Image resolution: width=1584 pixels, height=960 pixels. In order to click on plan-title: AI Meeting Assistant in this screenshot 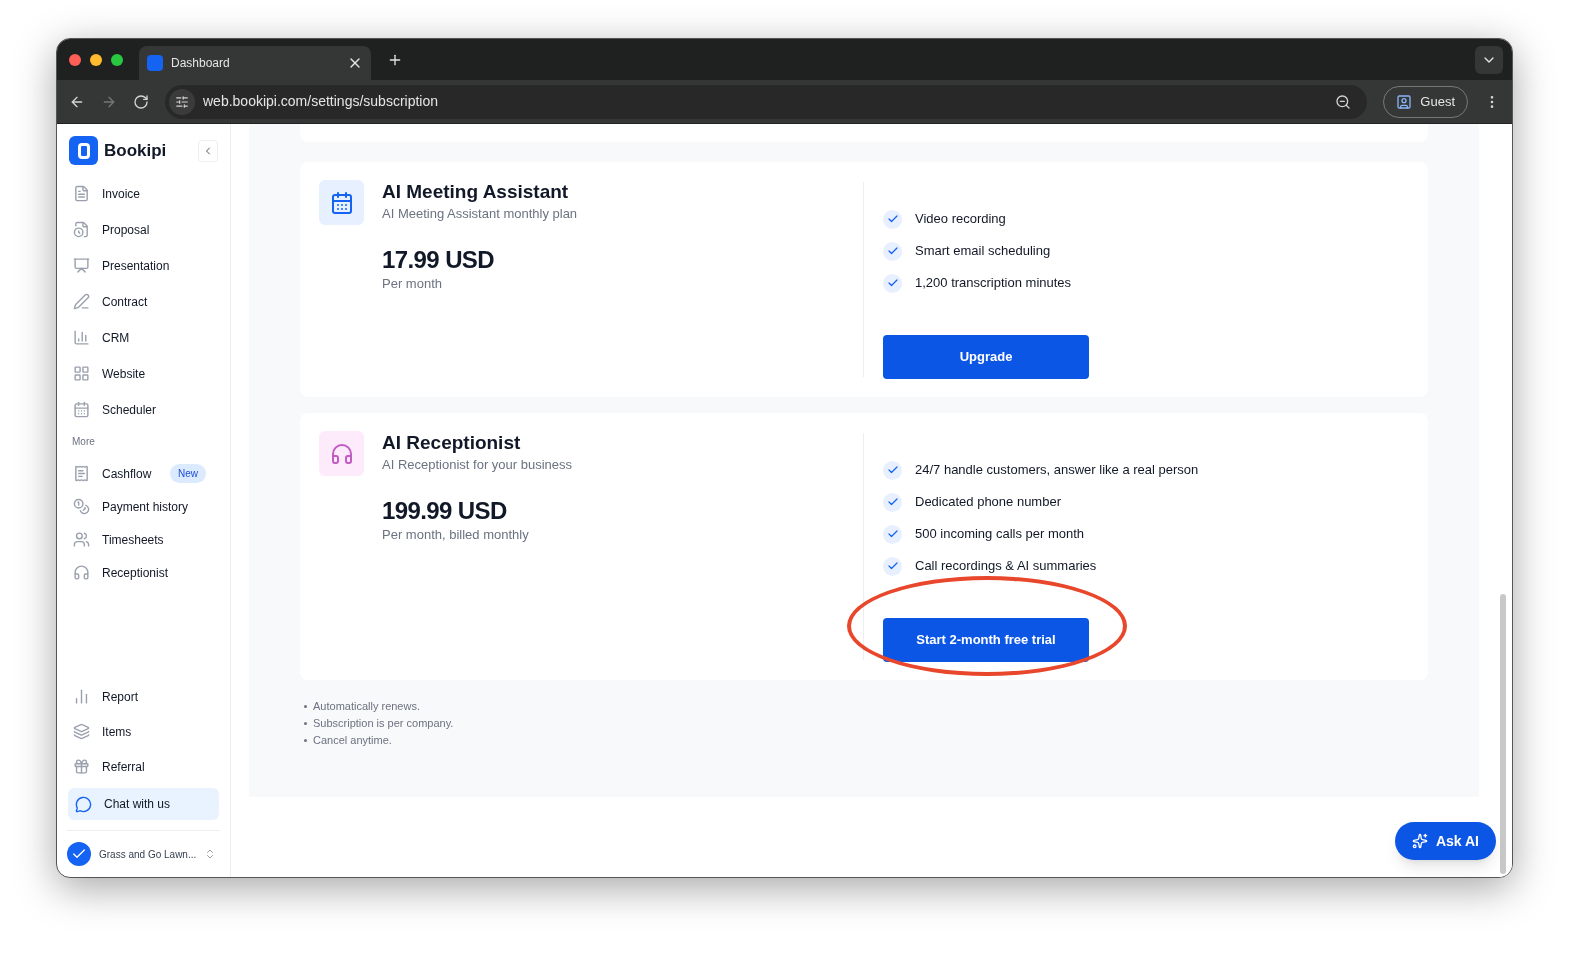, I will do `click(476, 192)`.